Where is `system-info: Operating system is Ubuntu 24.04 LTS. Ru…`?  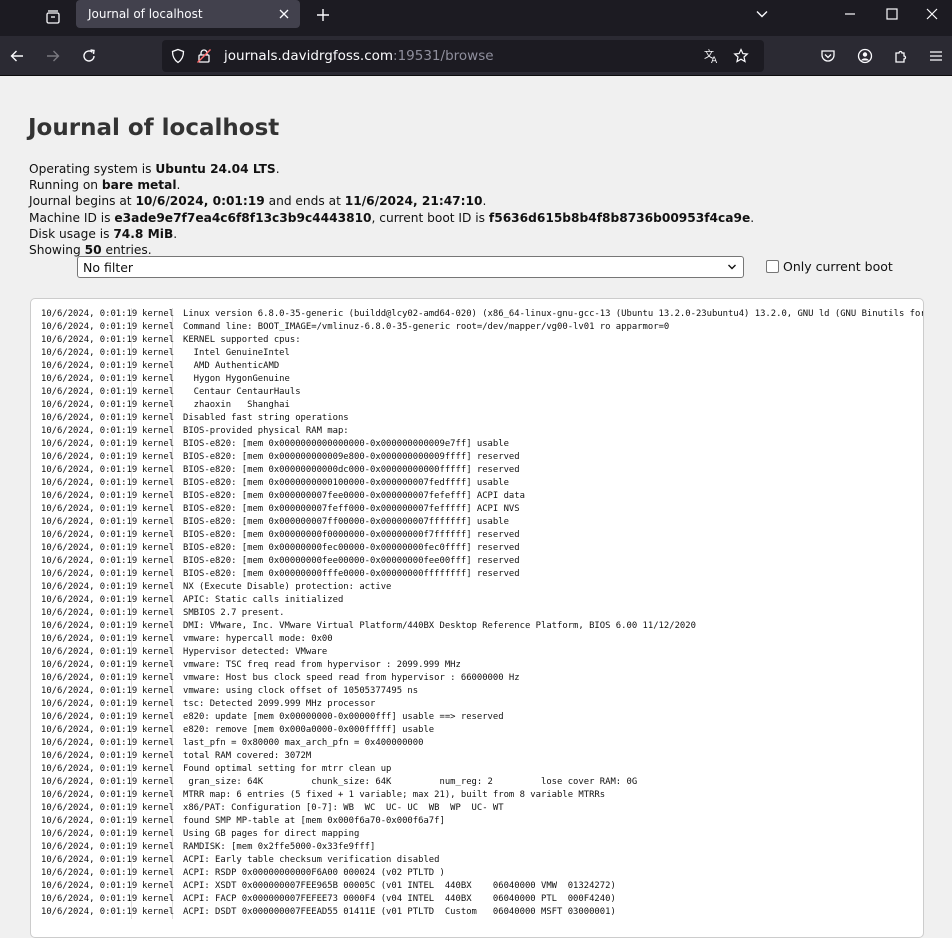
system-info: Operating system is Ubuntu 24.04 LTS. Ru… is located at coordinates (391, 209).